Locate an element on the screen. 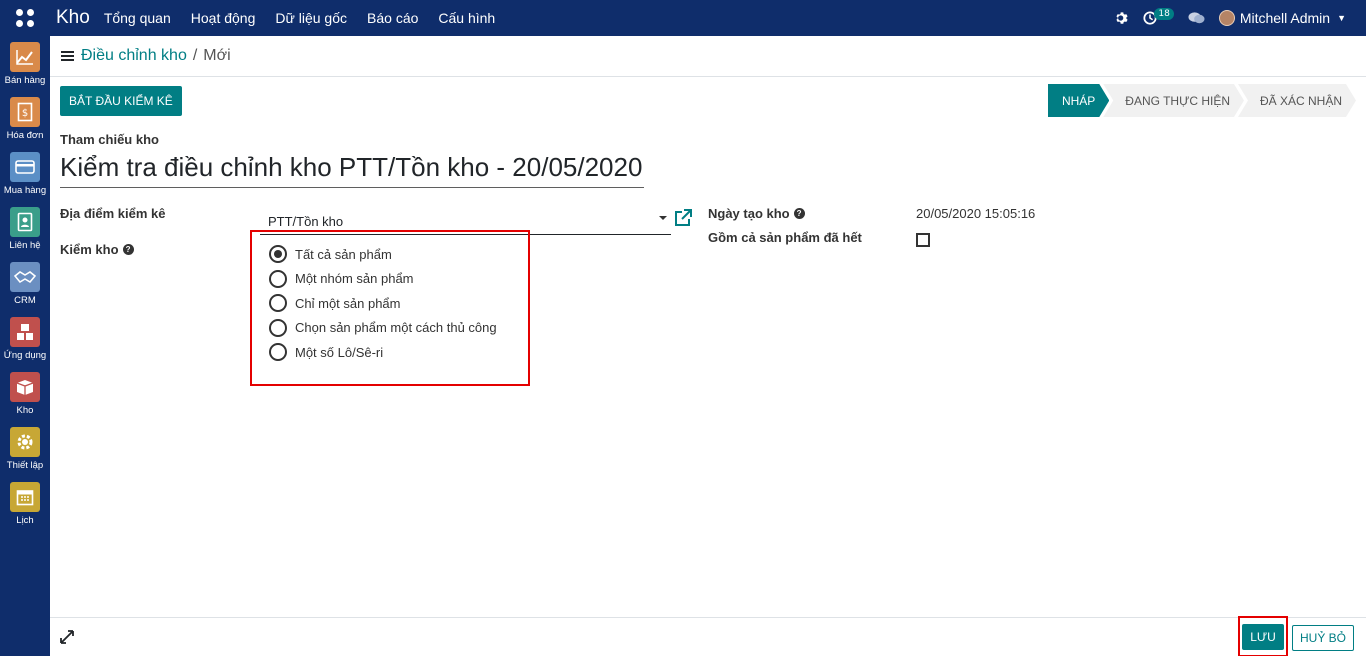  radio-label: Chỉ một sản phẩm is located at coordinates (348, 303).